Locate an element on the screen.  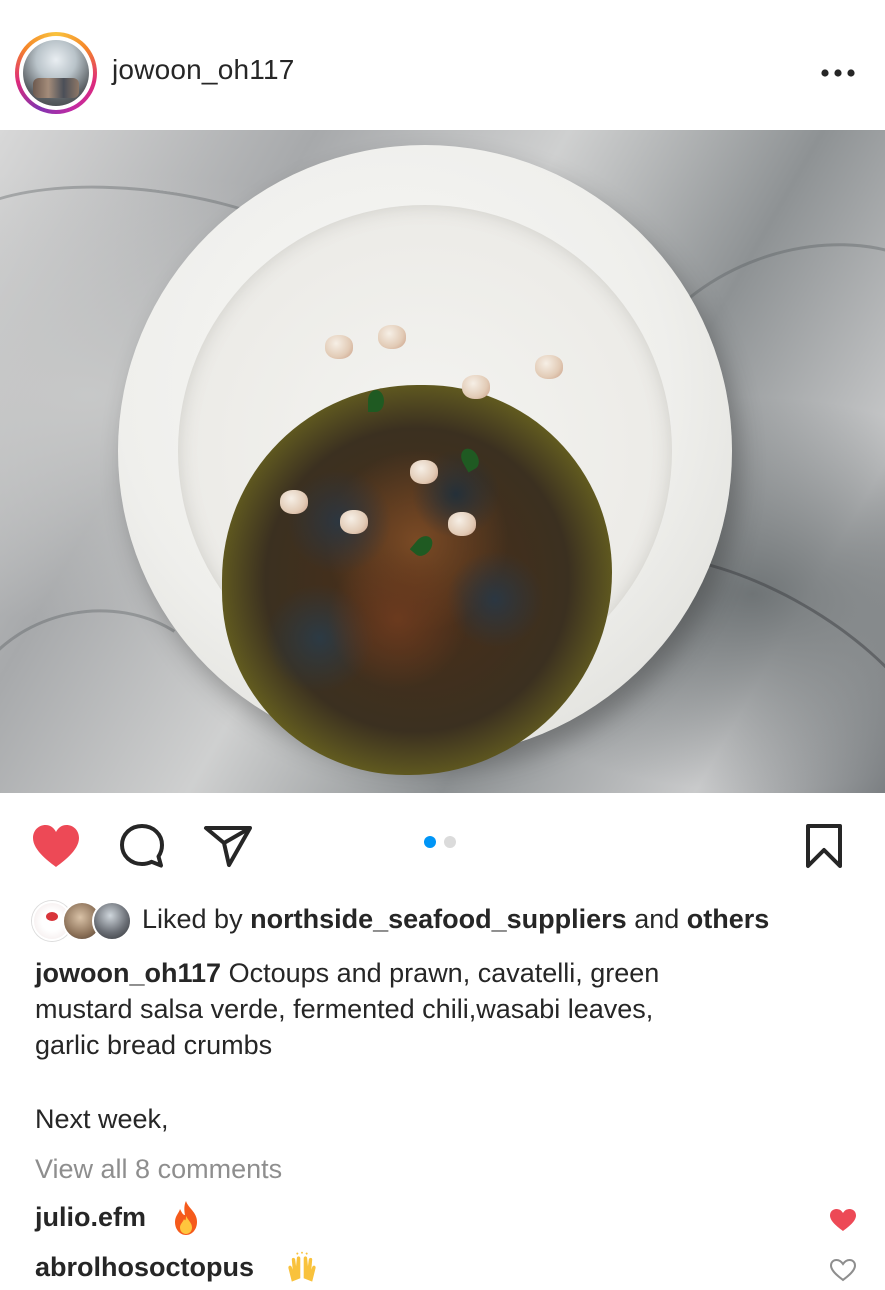
like-button is located at coordinates (56, 846).